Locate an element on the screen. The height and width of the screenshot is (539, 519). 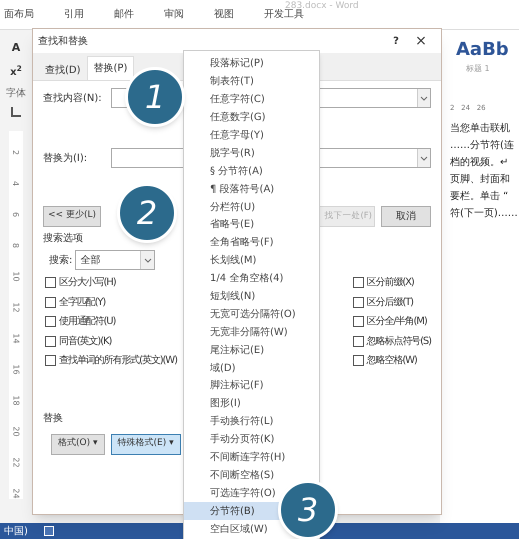
style-preview: AaBb is located at coordinates (487, 49).